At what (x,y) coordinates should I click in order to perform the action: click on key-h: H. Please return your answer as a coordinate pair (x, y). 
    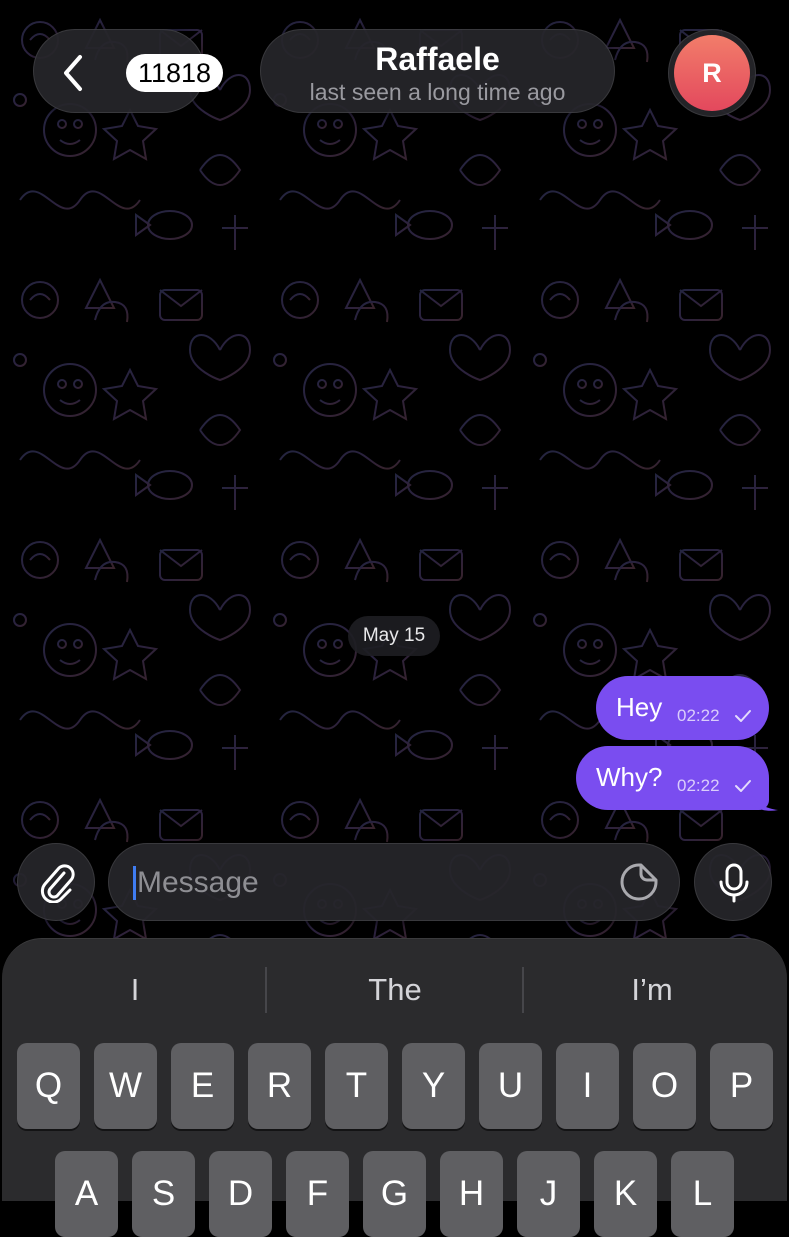
    Looking at the image, I should click on (471, 1194).